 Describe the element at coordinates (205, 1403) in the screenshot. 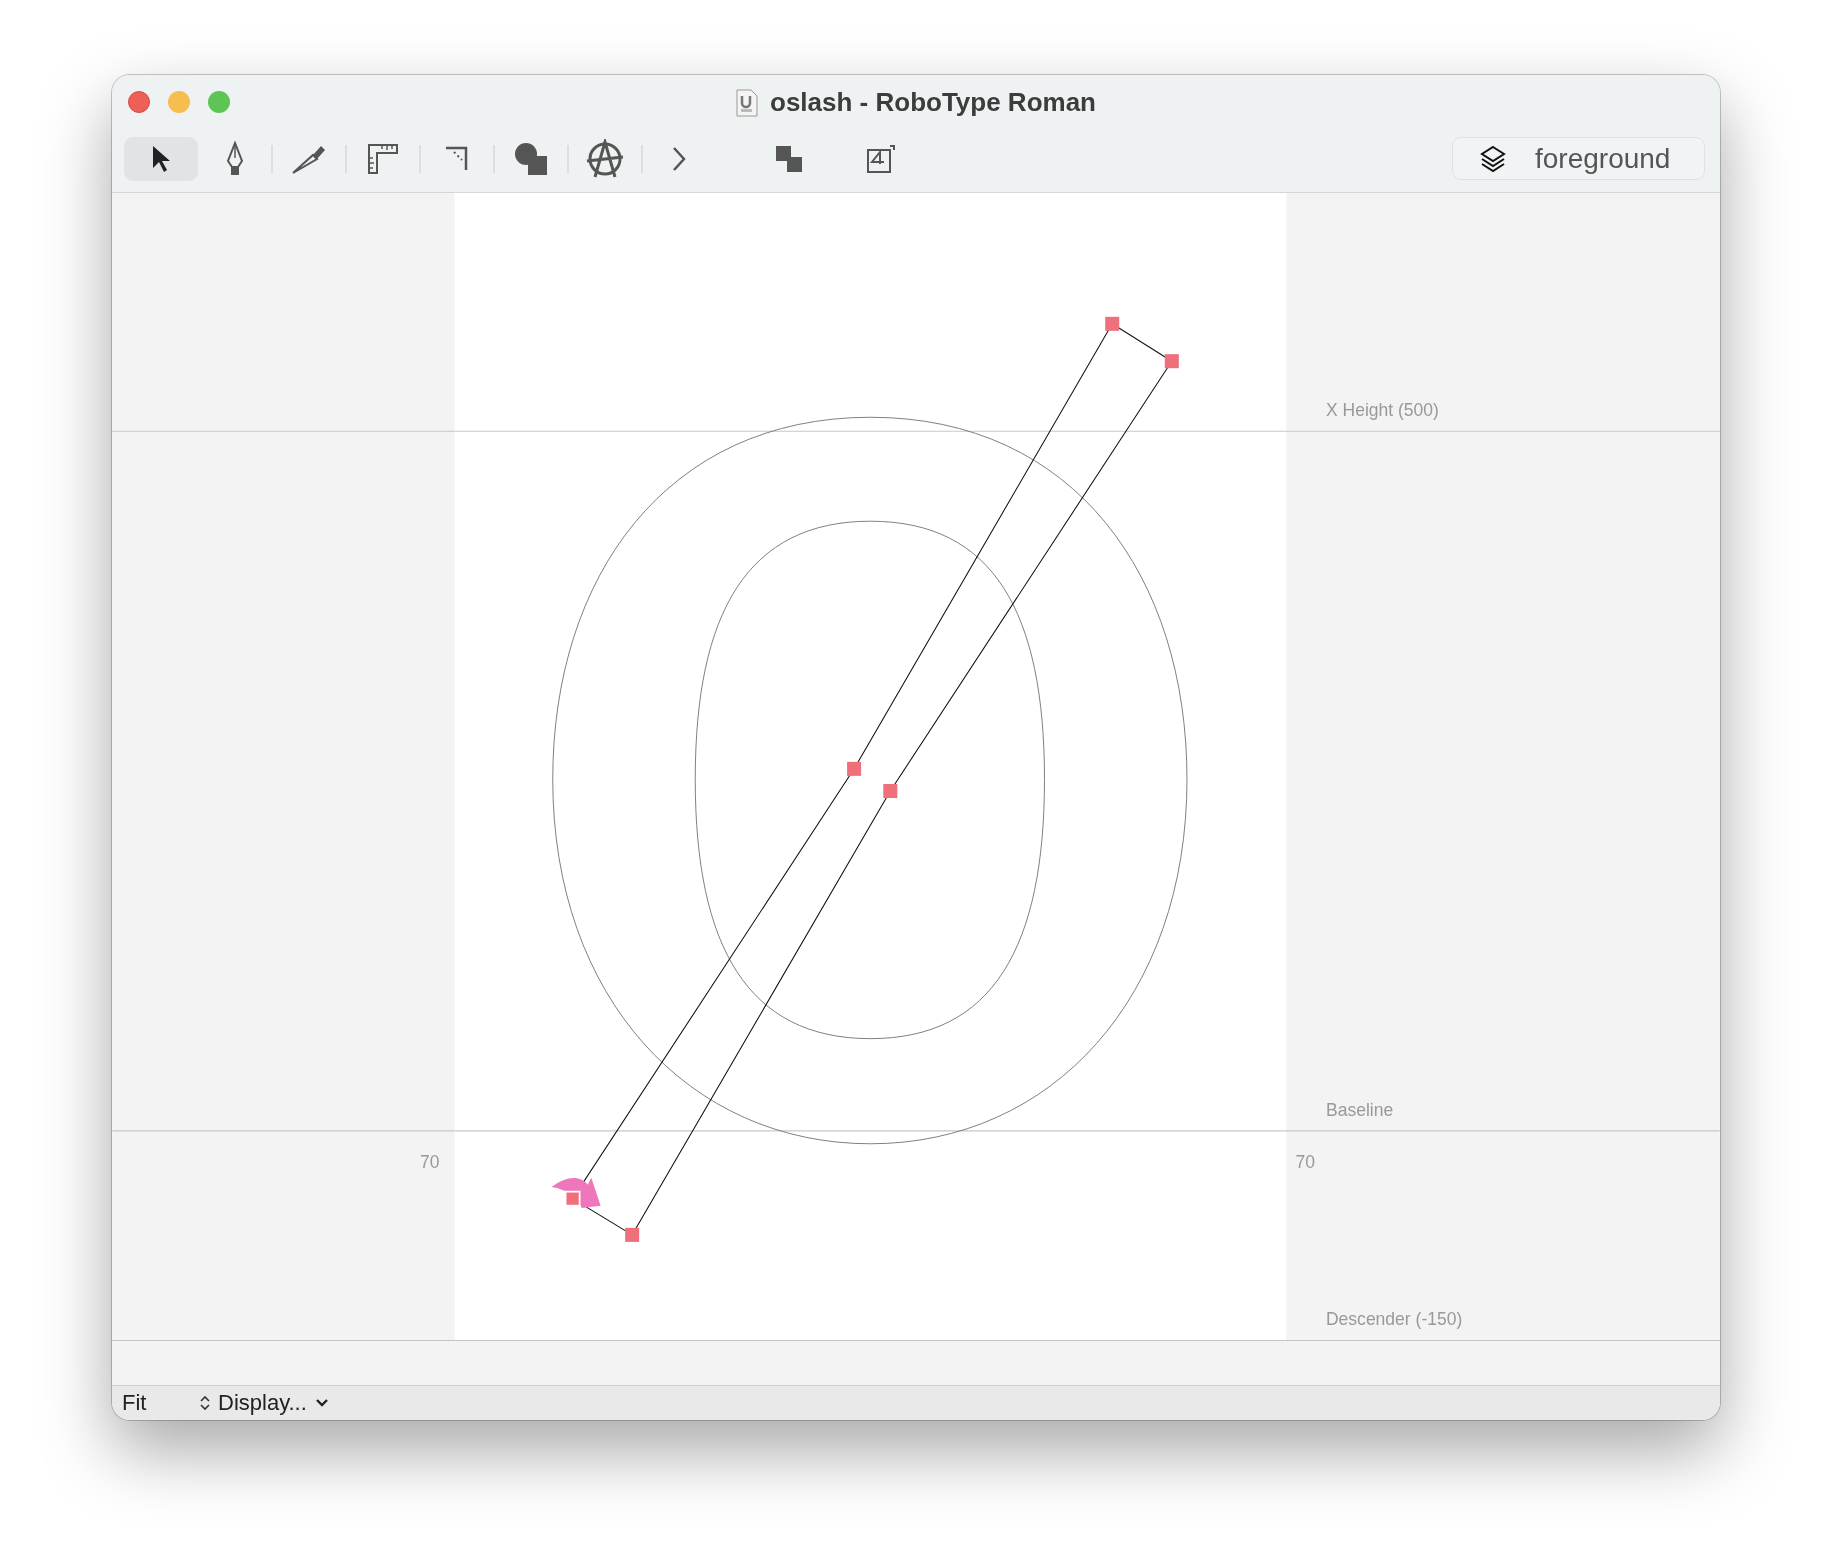

I see `up-down-icon` at that location.